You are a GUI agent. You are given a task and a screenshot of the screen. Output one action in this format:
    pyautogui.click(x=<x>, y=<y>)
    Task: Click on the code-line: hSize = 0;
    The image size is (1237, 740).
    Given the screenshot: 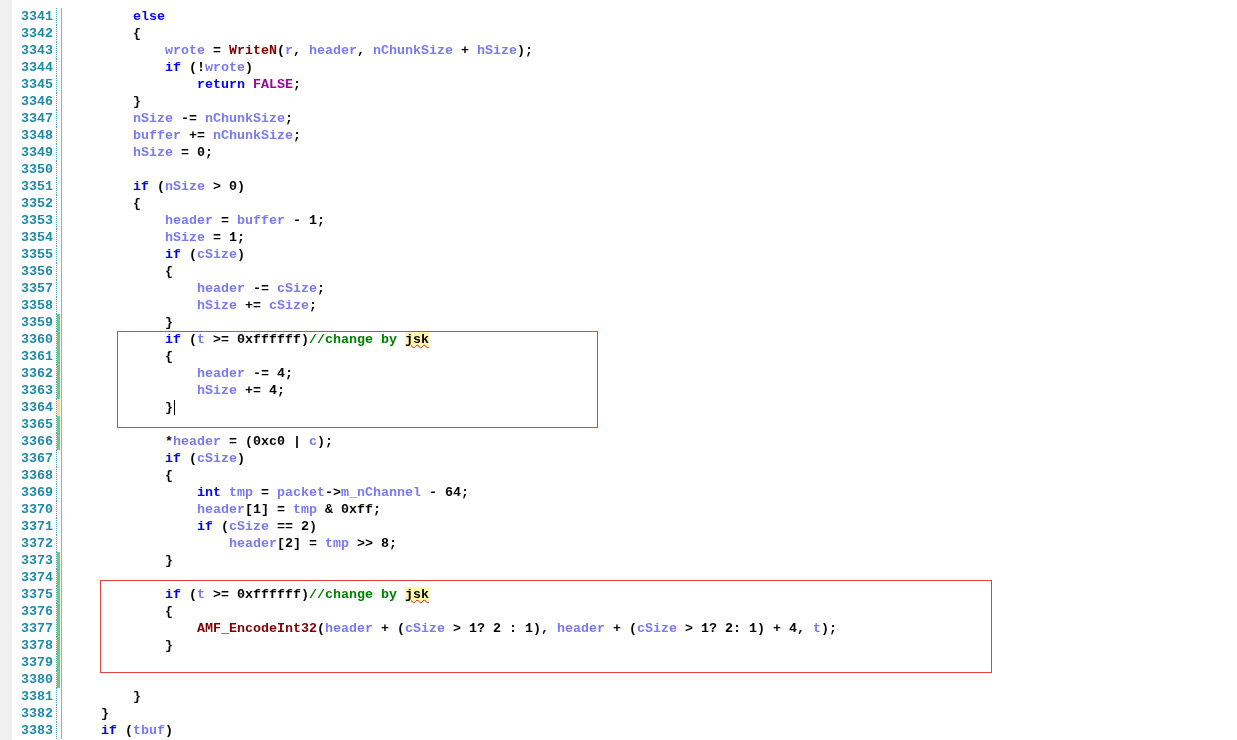 What is the action you would take?
    pyautogui.click(x=173, y=152)
    